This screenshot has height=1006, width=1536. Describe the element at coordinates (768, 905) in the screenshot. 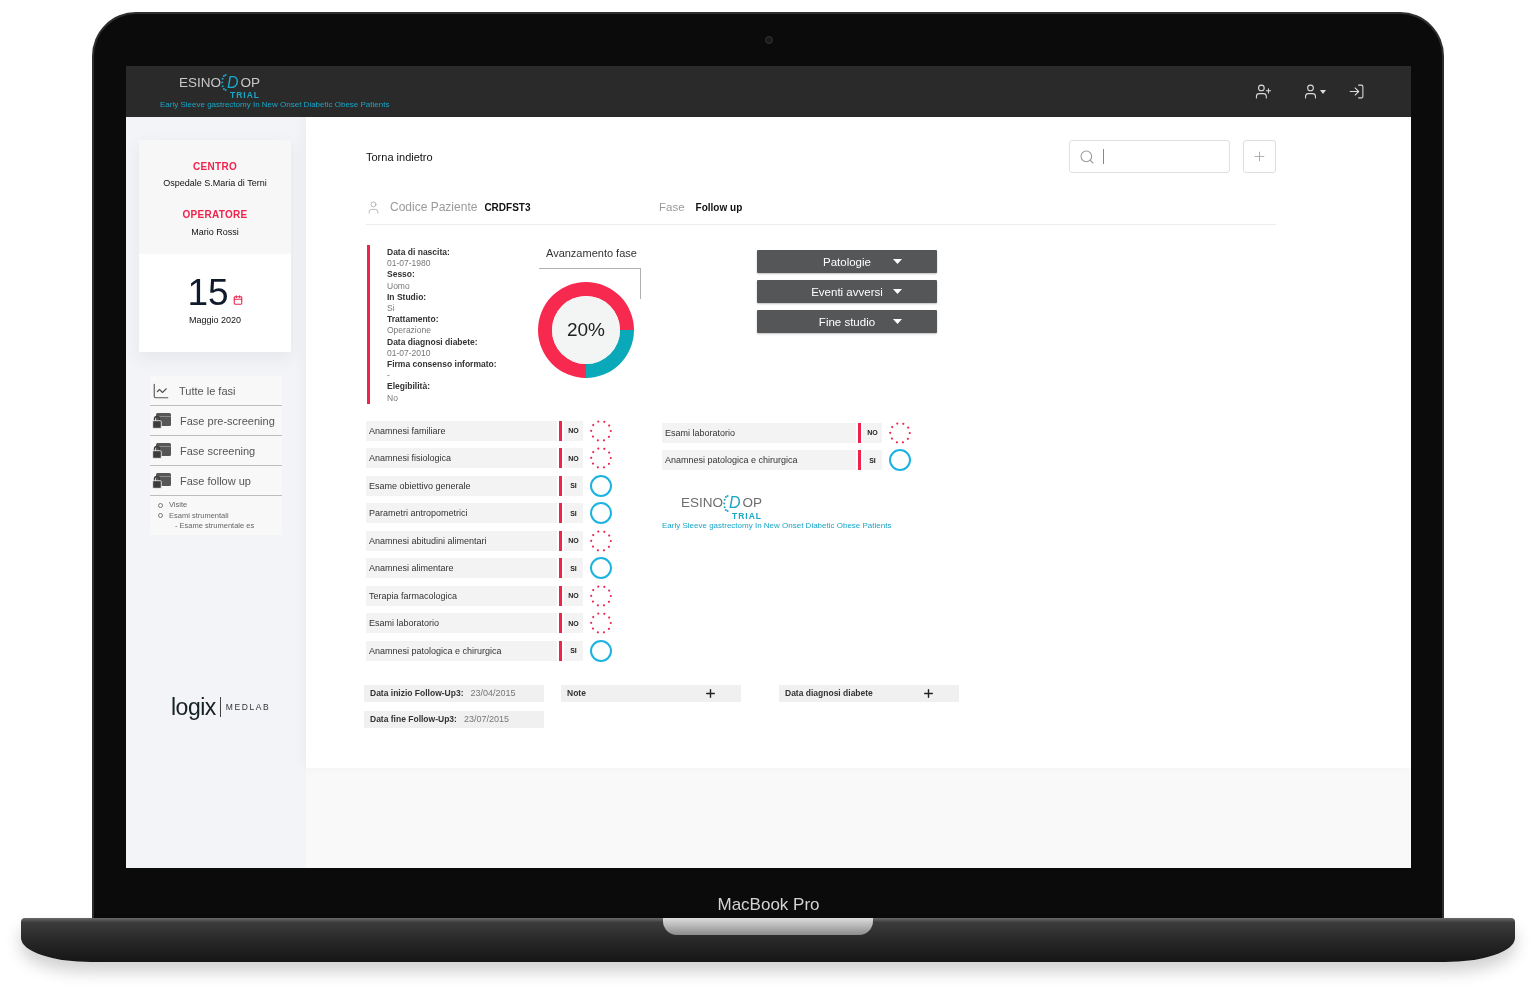

I see `device-label: MacBook Pro` at that location.